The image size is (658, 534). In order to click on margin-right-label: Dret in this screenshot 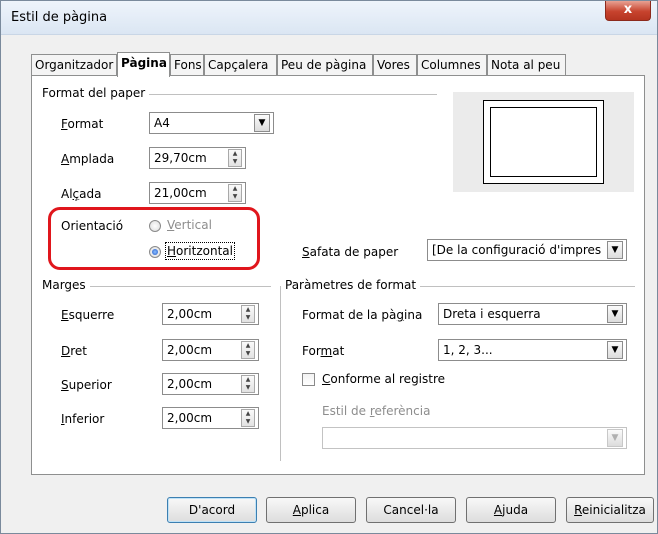, I will do `click(74, 351)`.